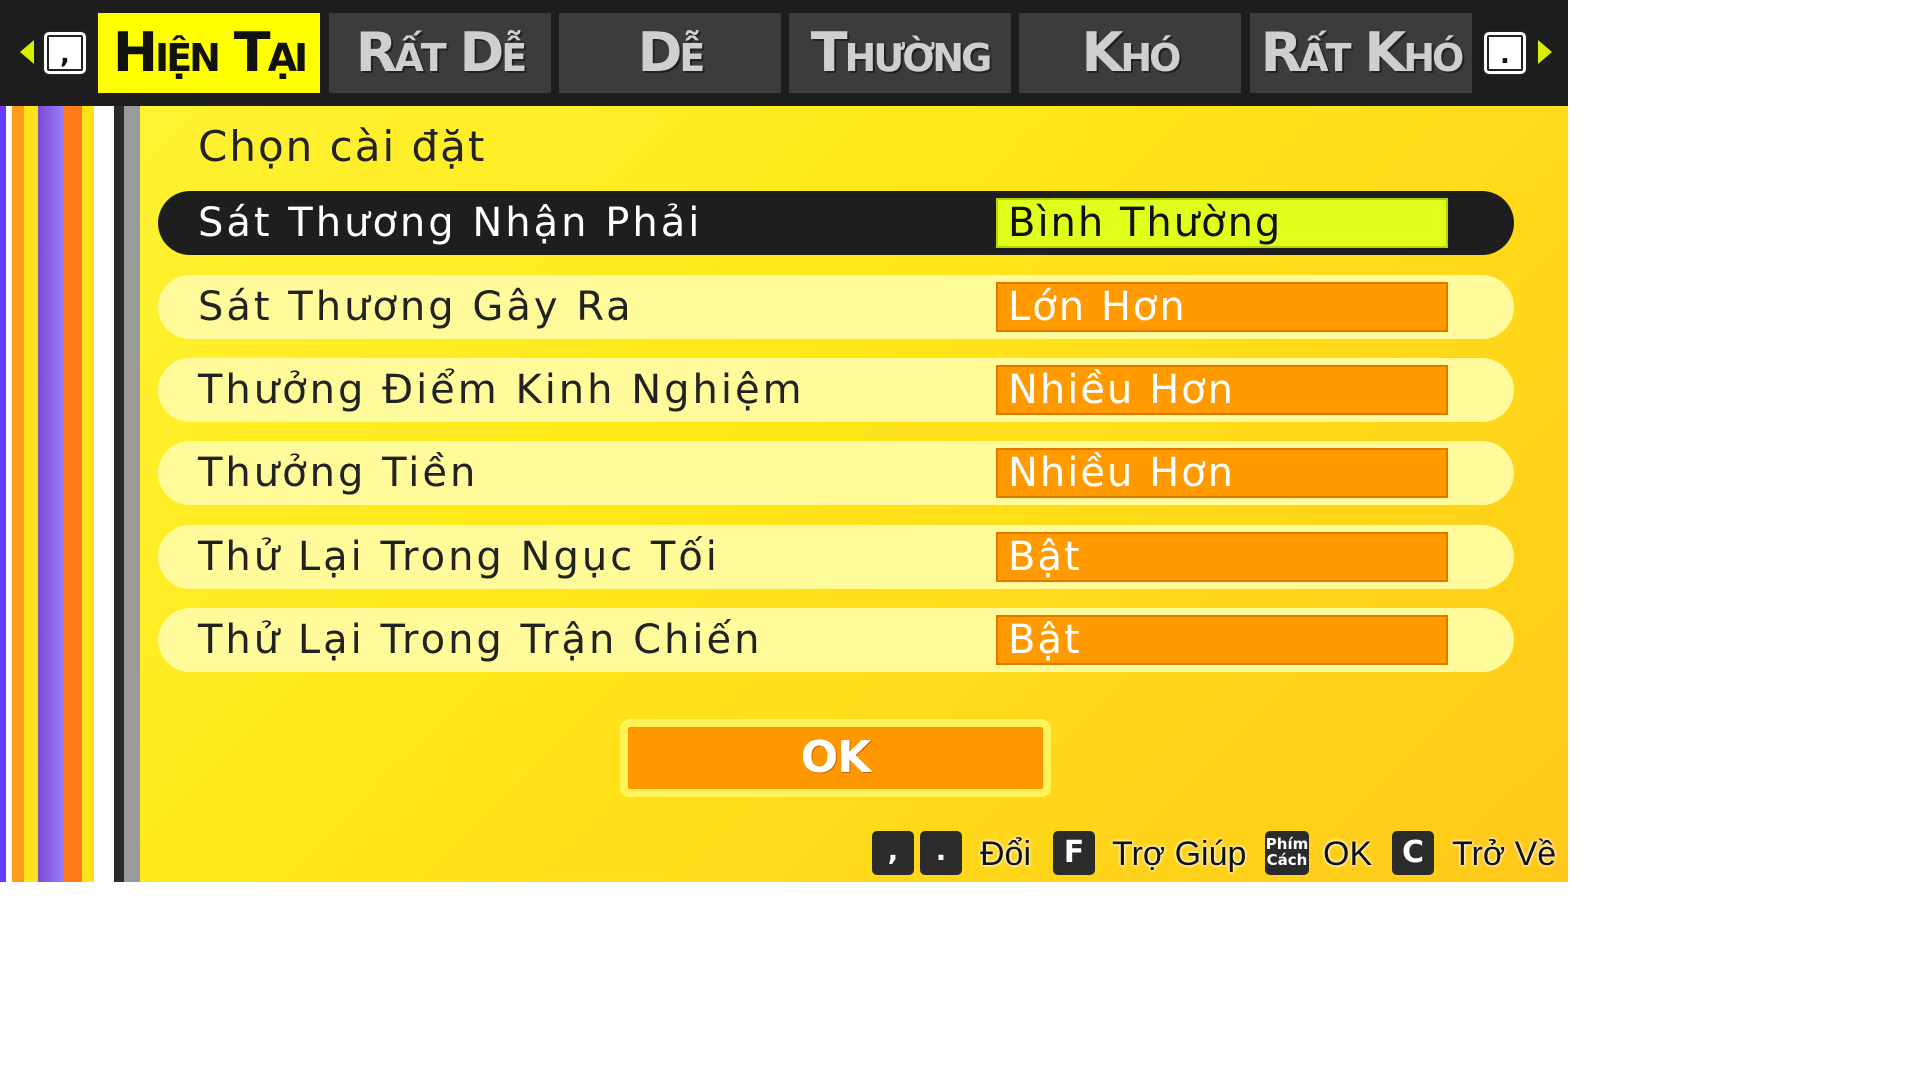 The width and height of the screenshot is (1920, 1080). I want to click on right-arrow-icon, so click(1545, 52).